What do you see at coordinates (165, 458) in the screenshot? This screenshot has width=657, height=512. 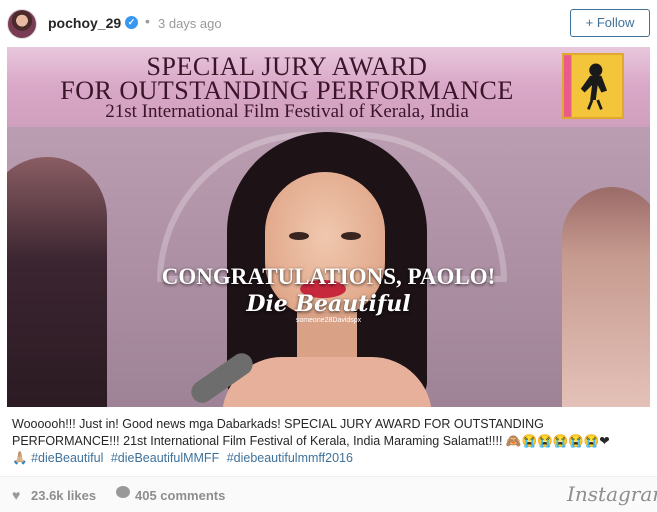 I see `hashtag-link: #dieBeautifulMMFF` at bounding box center [165, 458].